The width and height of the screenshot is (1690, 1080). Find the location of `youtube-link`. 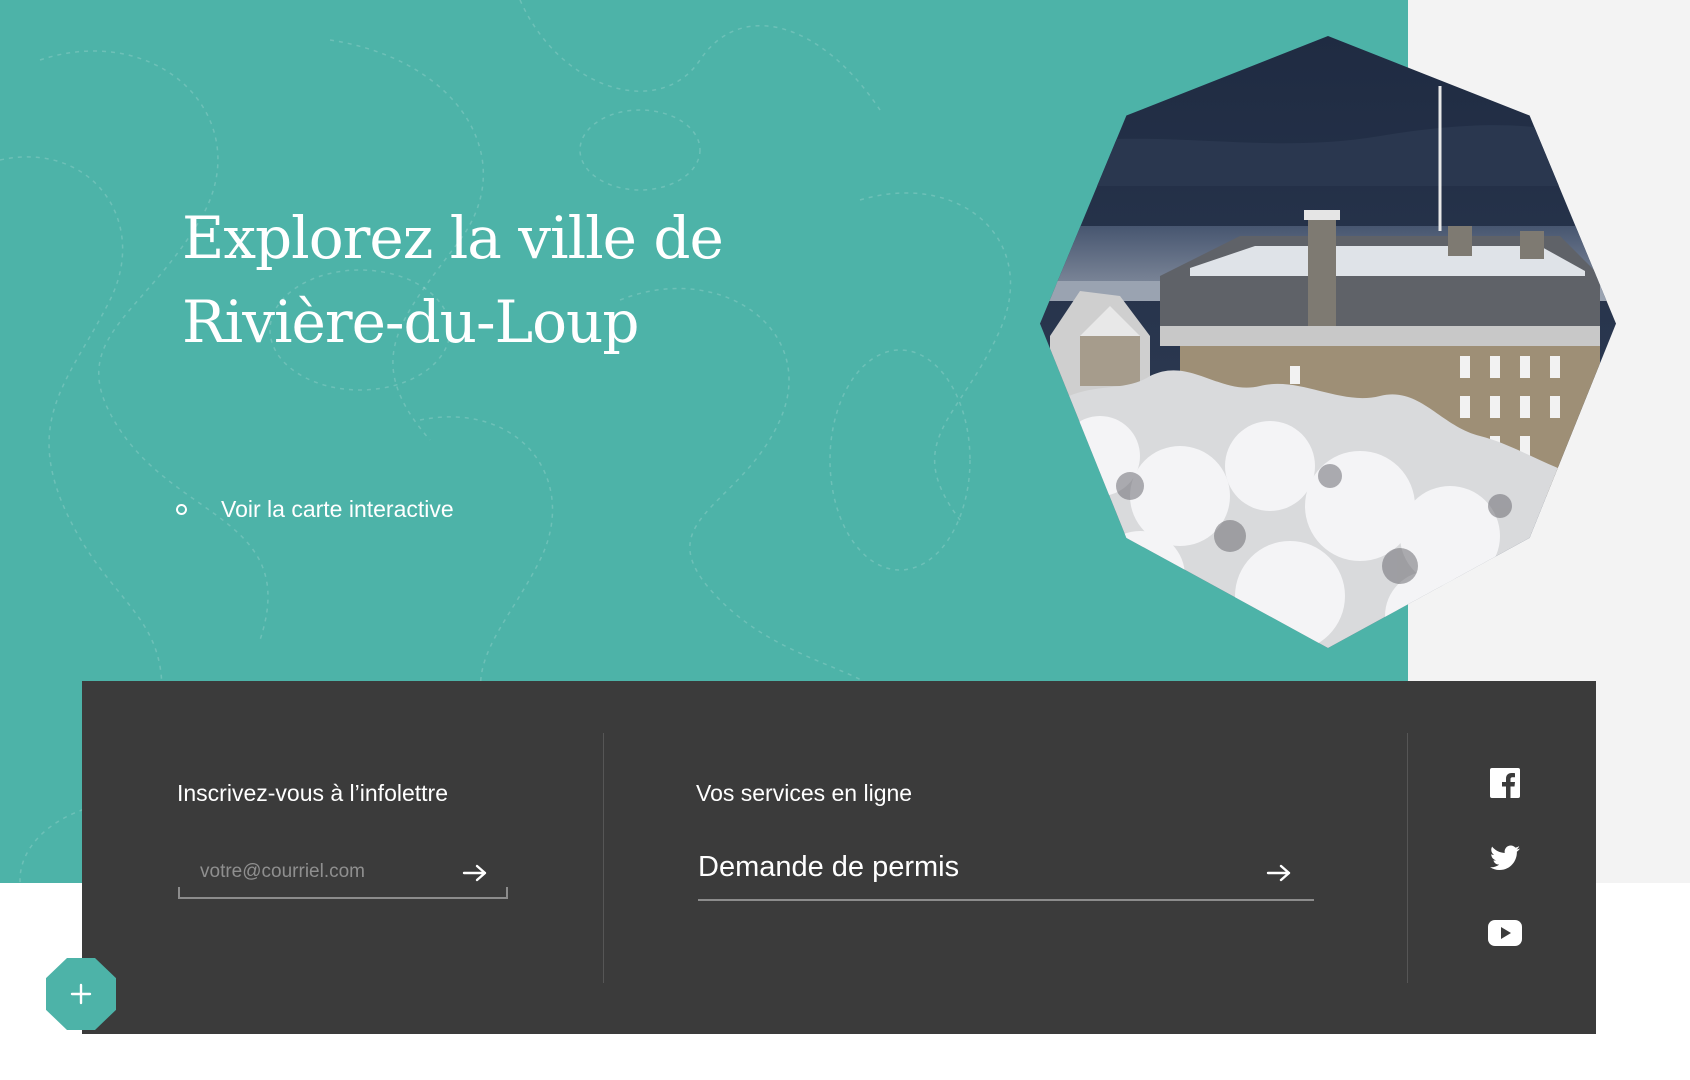

youtube-link is located at coordinates (1505, 933).